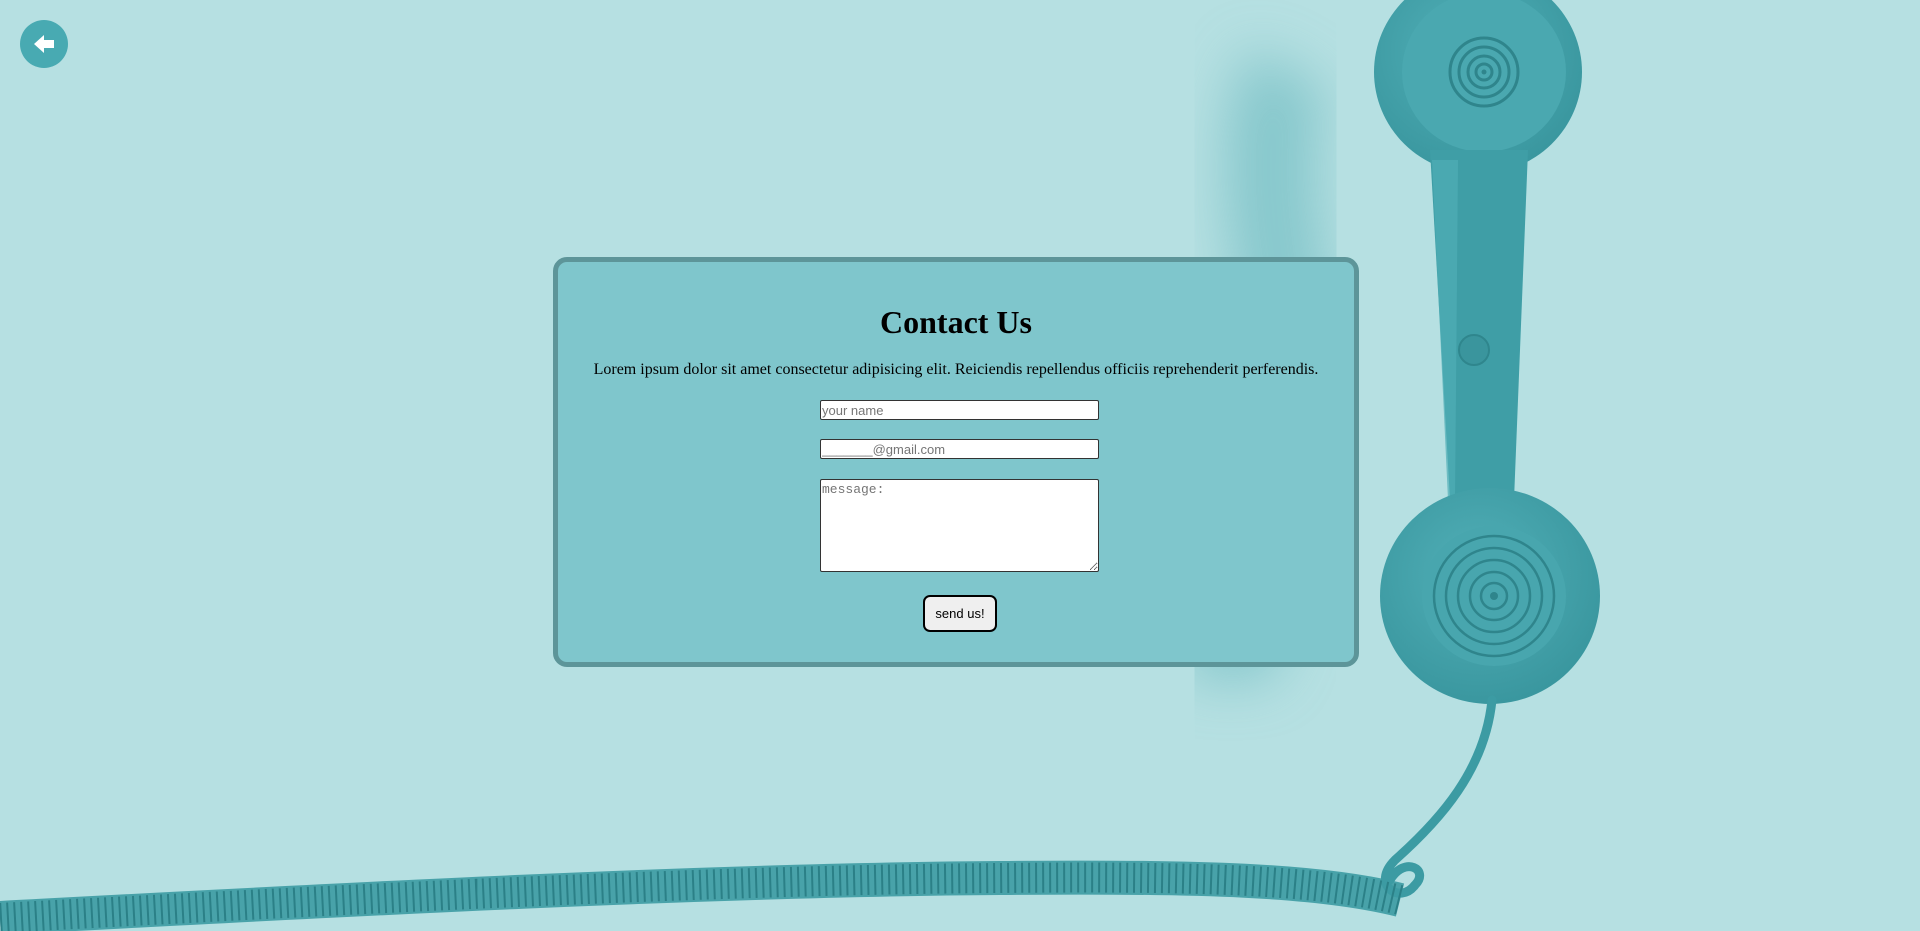 This screenshot has width=1920, height=931. I want to click on back-button, so click(44, 44).